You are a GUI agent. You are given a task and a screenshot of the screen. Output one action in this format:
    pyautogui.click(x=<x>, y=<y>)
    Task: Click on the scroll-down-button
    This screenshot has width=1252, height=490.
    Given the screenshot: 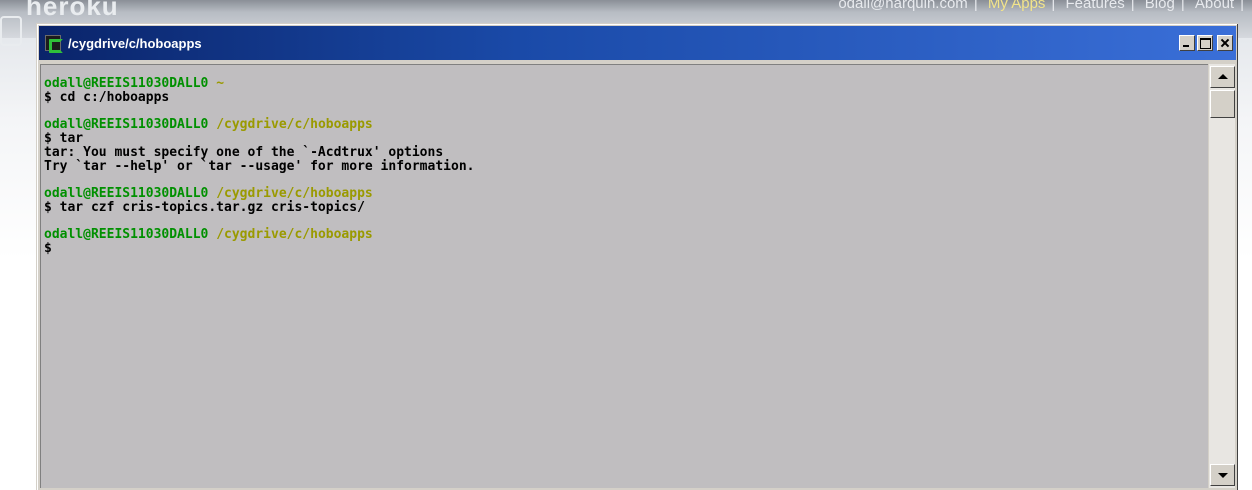 What is the action you would take?
    pyautogui.click(x=1222, y=475)
    